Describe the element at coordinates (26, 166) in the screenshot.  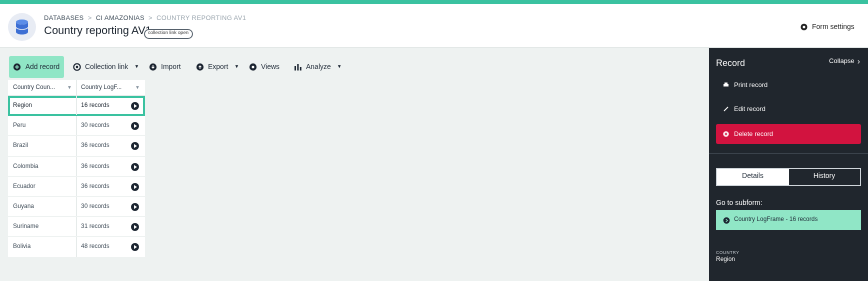
I see `table-cell-country: Colombia` at that location.